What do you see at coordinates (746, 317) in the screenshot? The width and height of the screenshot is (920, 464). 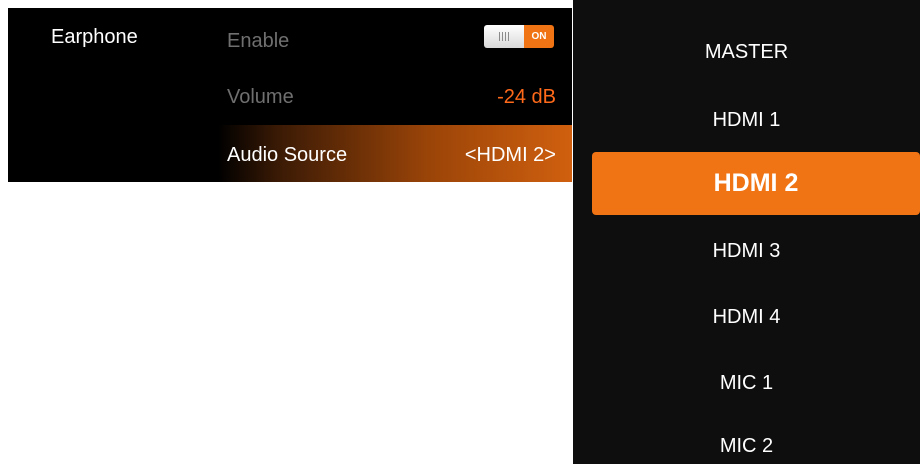 I see `source-option-hdmi-4: HDMI 4` at bounding box center [746, 317].